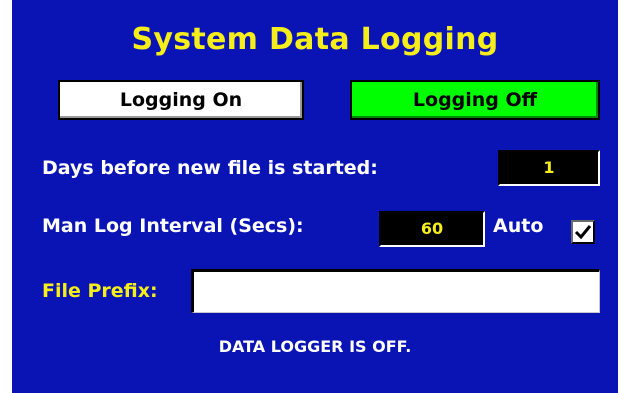  I want to click on file-prefix-label: File Prefix:, so click(100, 291).